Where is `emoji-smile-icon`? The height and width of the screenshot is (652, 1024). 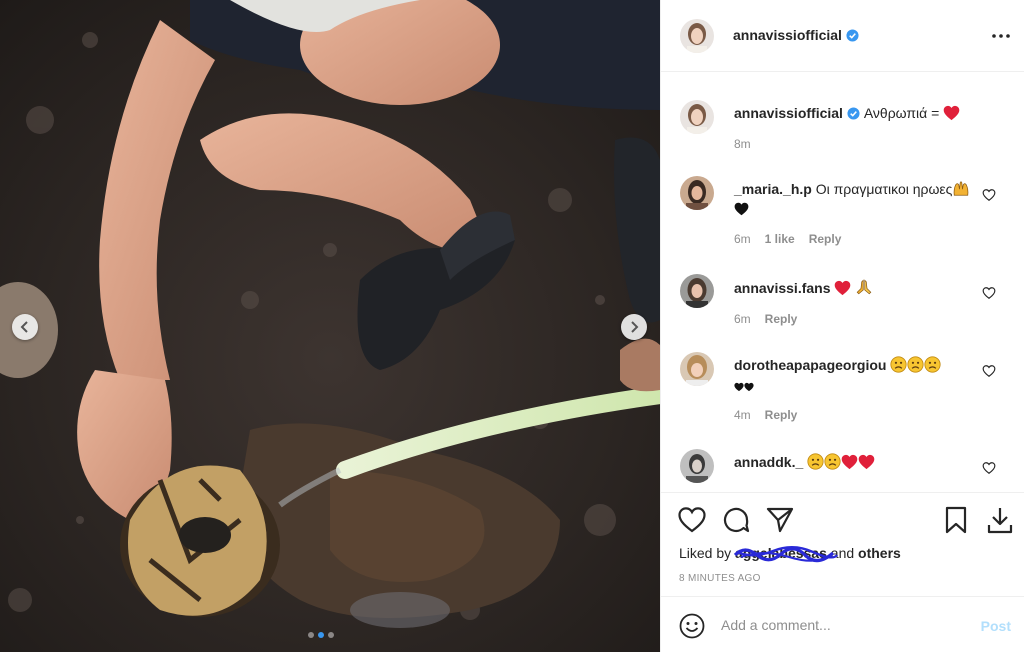
emoji-smile-icon is located at coordinates (692, 626).